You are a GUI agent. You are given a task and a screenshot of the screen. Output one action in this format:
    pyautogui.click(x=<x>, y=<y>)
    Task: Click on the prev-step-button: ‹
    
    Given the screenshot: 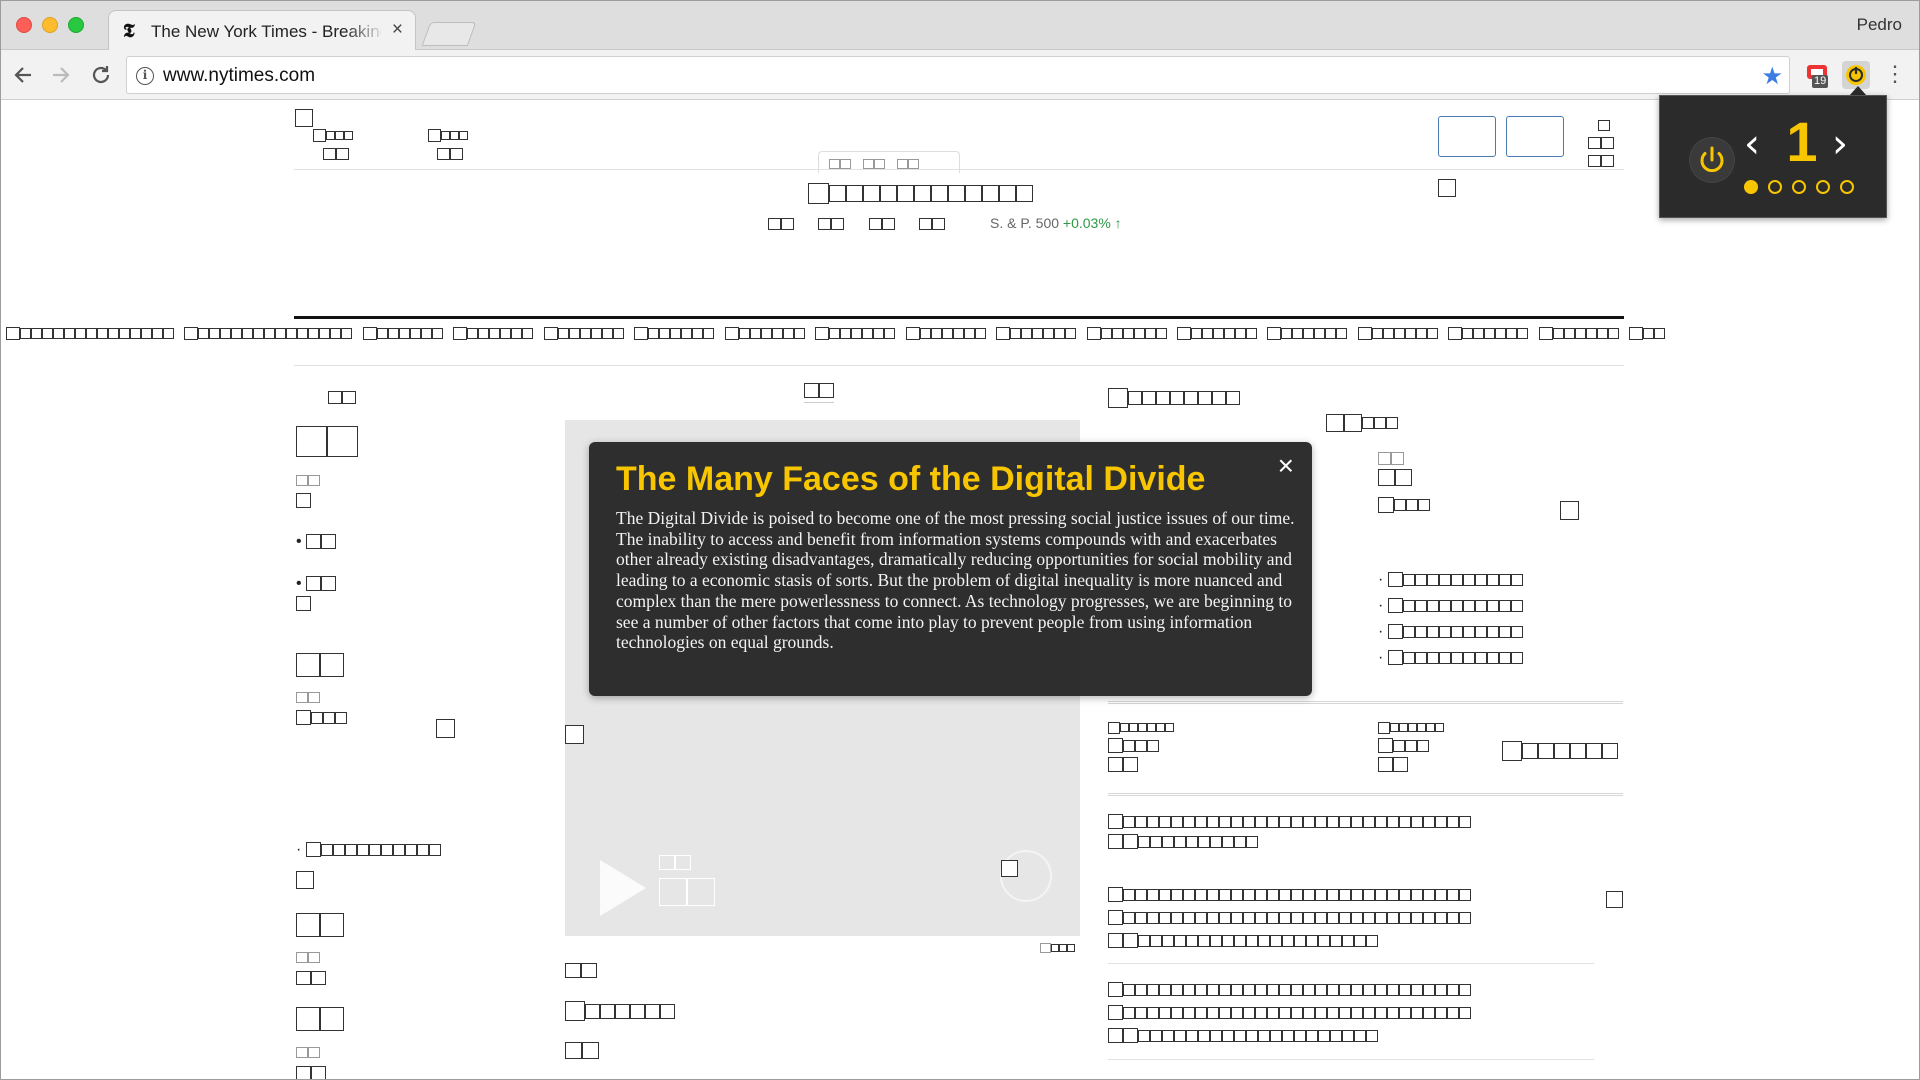 What is the action you would take?
    pyautogui.click(x=1752, y=144)
    